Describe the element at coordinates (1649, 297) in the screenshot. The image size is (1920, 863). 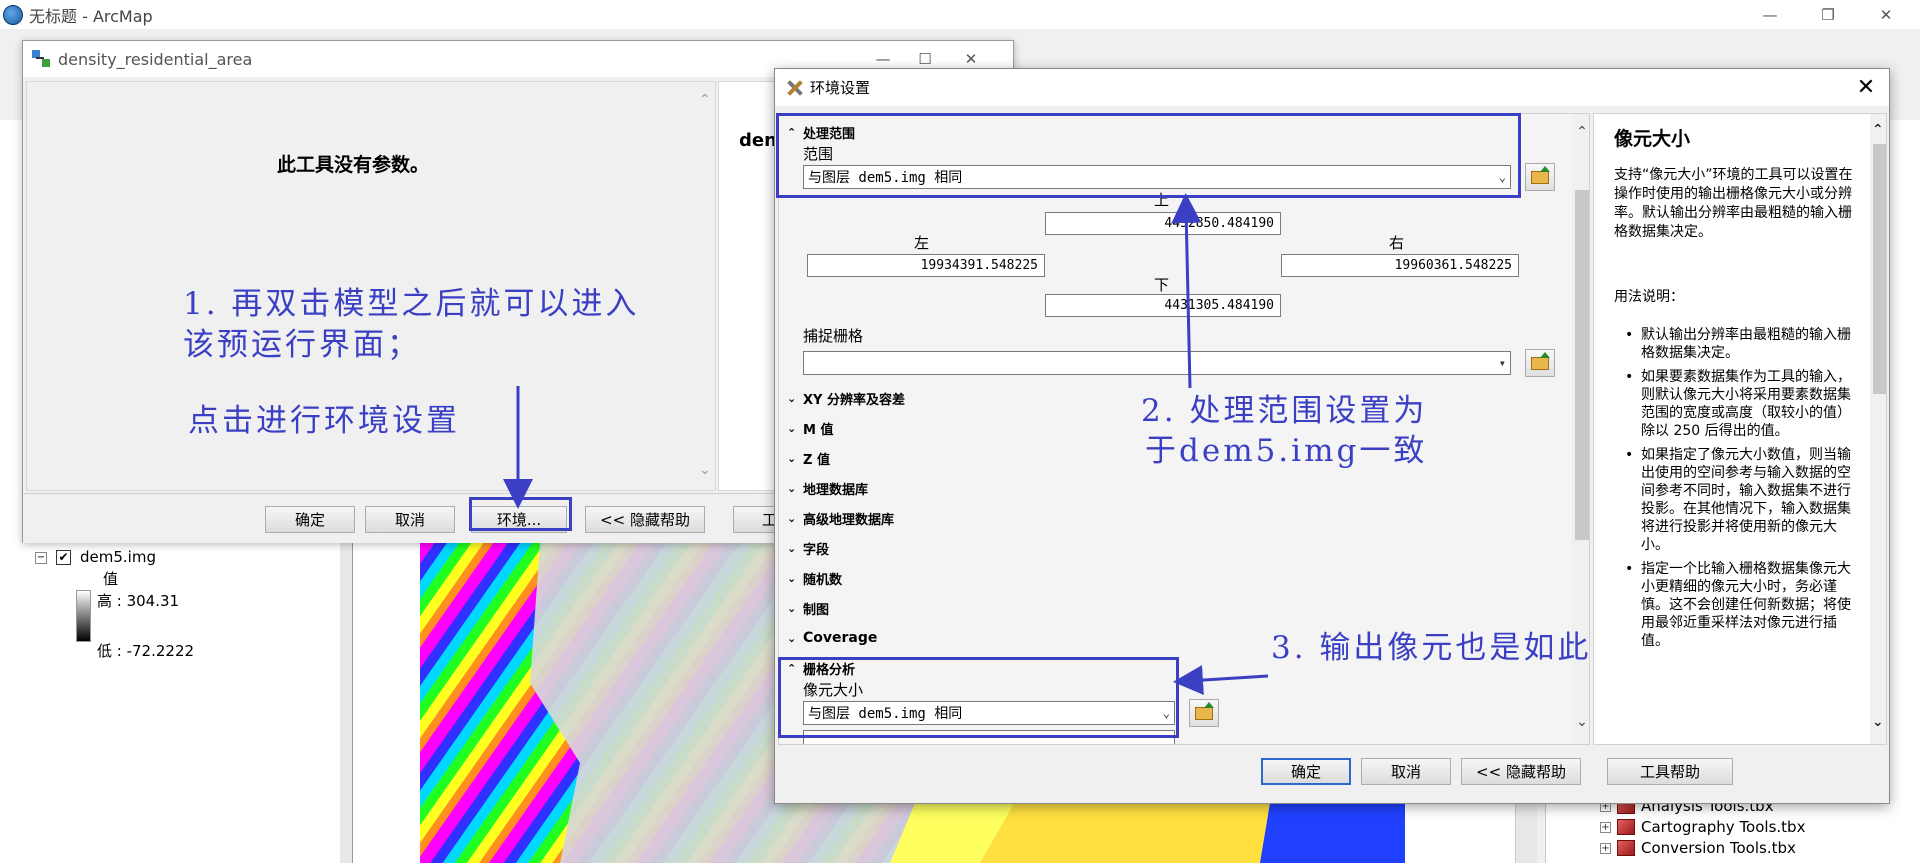
I see `help-usage-heading: 用法说明：` at that location.